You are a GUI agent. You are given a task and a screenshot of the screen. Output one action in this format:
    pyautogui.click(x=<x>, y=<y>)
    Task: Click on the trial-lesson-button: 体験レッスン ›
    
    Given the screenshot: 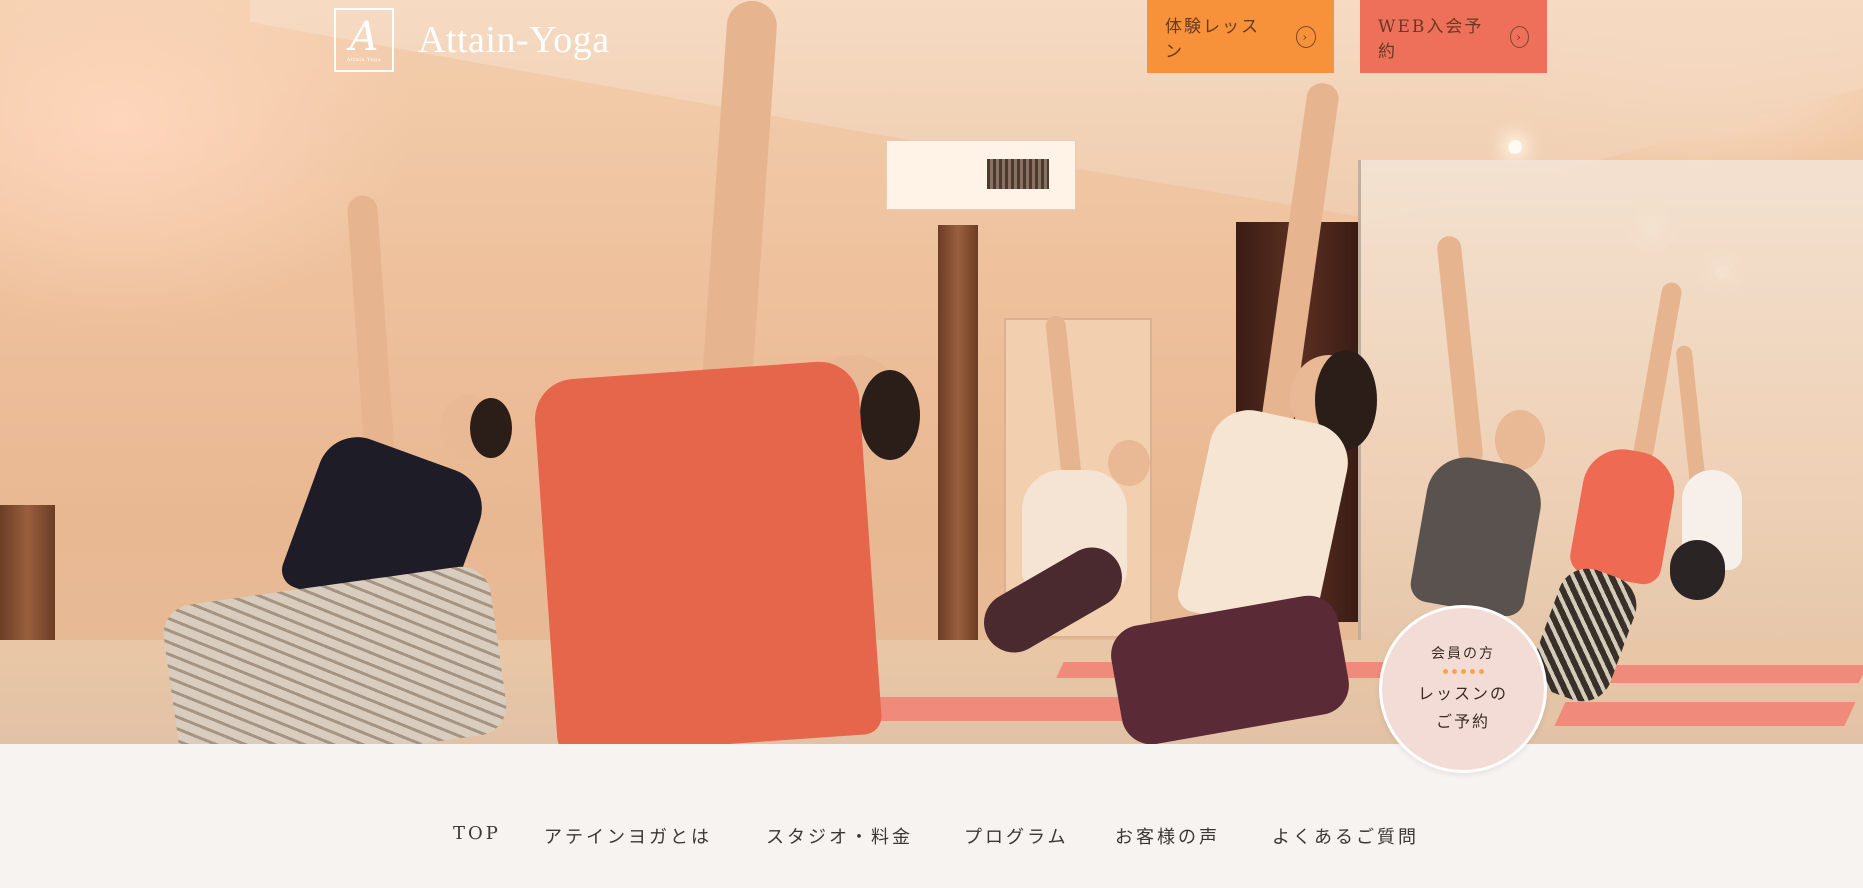 What is the action you would take?
    pyautogui.click(x=1240, y=36)
    